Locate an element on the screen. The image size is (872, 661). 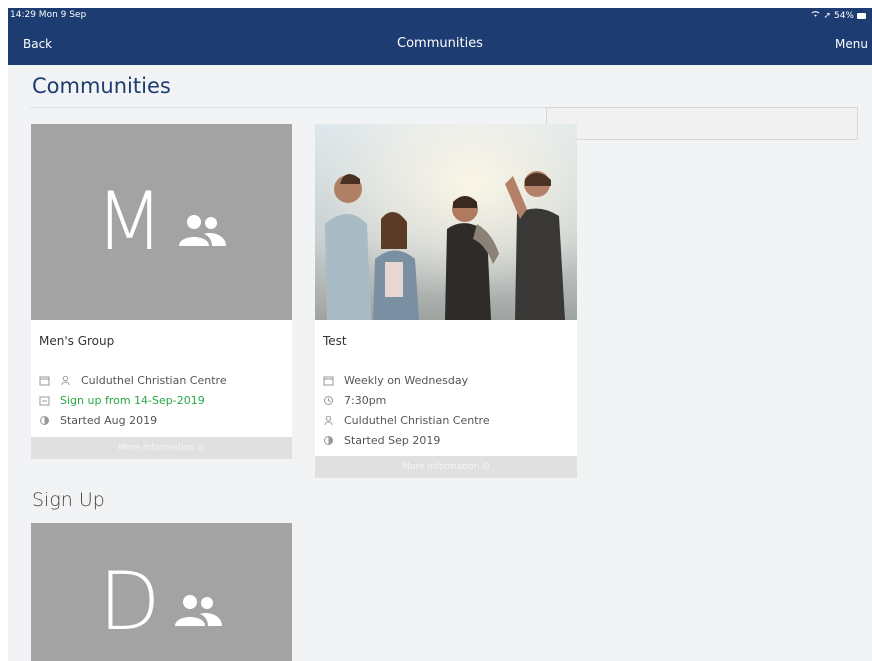
card-title: Men's Group is located at coordinates (77, 341).